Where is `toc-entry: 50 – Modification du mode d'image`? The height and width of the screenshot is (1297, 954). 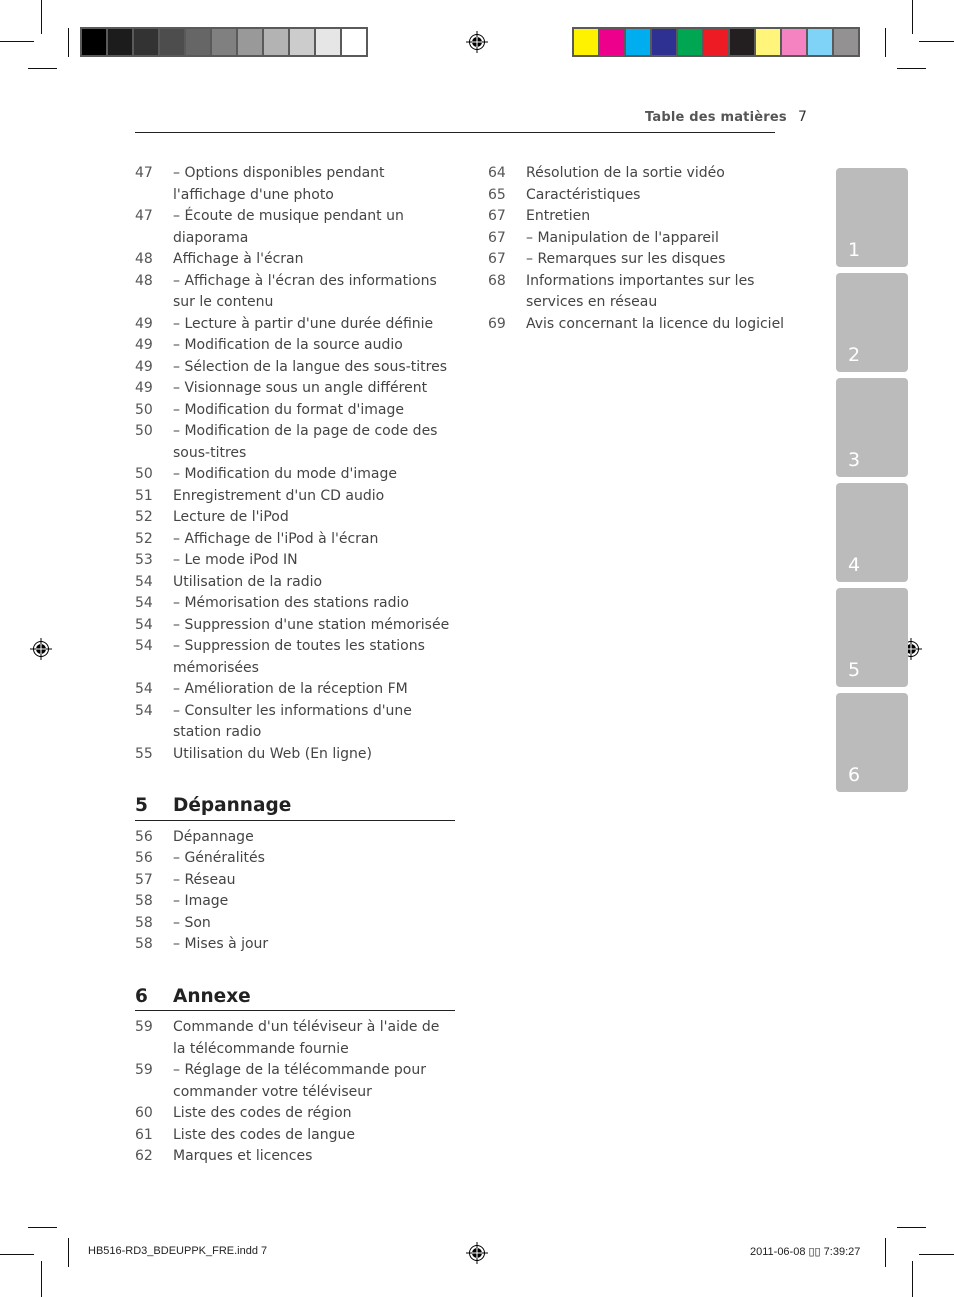 toc-entry: 50 – Modification du mode d'image is located at coordinates (295, 475).